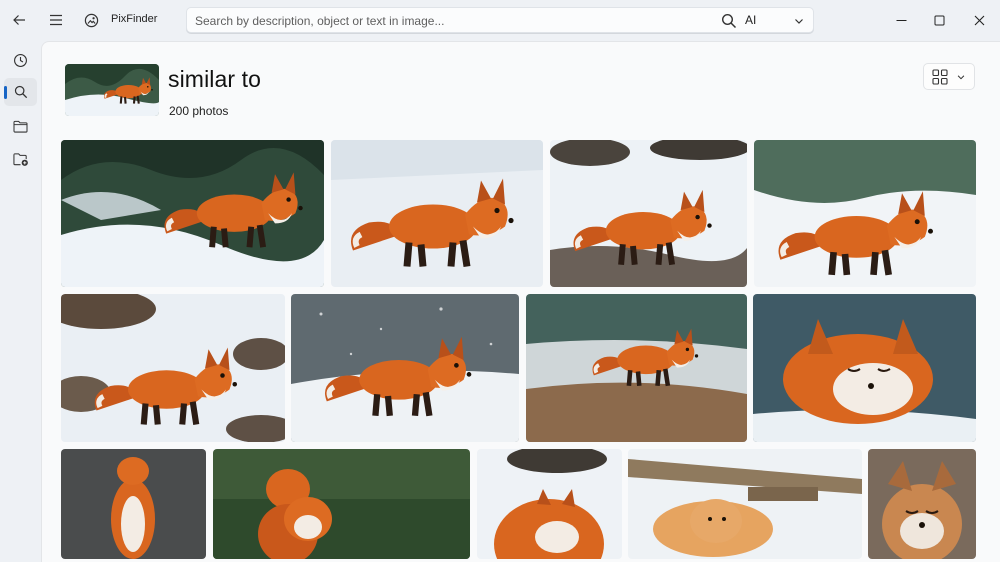  I want to click on hamburger-icon, so click(56, 20).